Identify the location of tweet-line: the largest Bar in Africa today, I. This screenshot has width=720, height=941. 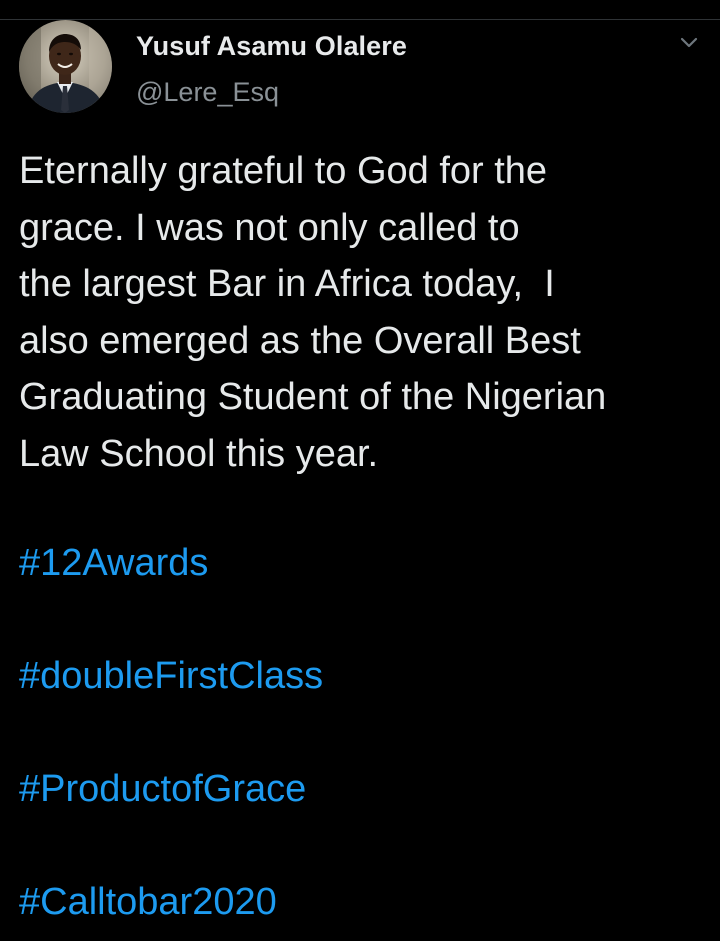
(287, 284).